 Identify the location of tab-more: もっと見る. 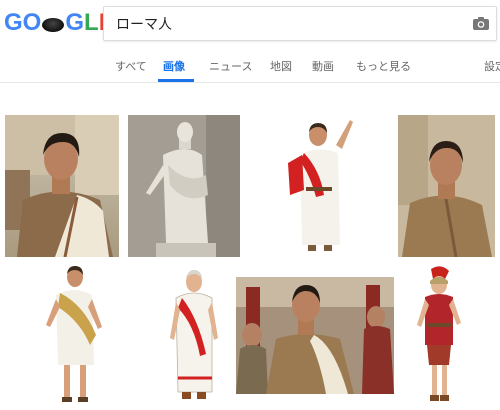
(383, 66).